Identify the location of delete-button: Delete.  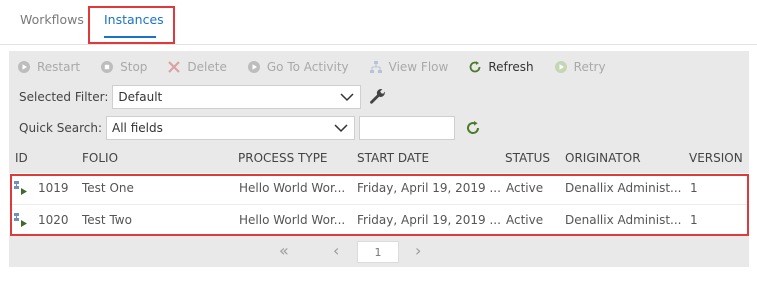
(197, 67).